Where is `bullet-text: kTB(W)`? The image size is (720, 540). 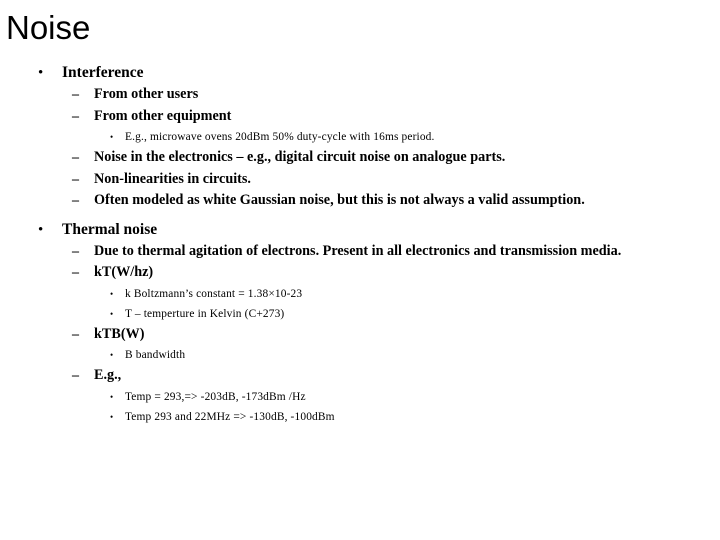
bullet-text: kTB(W) is located at coordinates (119, 333).